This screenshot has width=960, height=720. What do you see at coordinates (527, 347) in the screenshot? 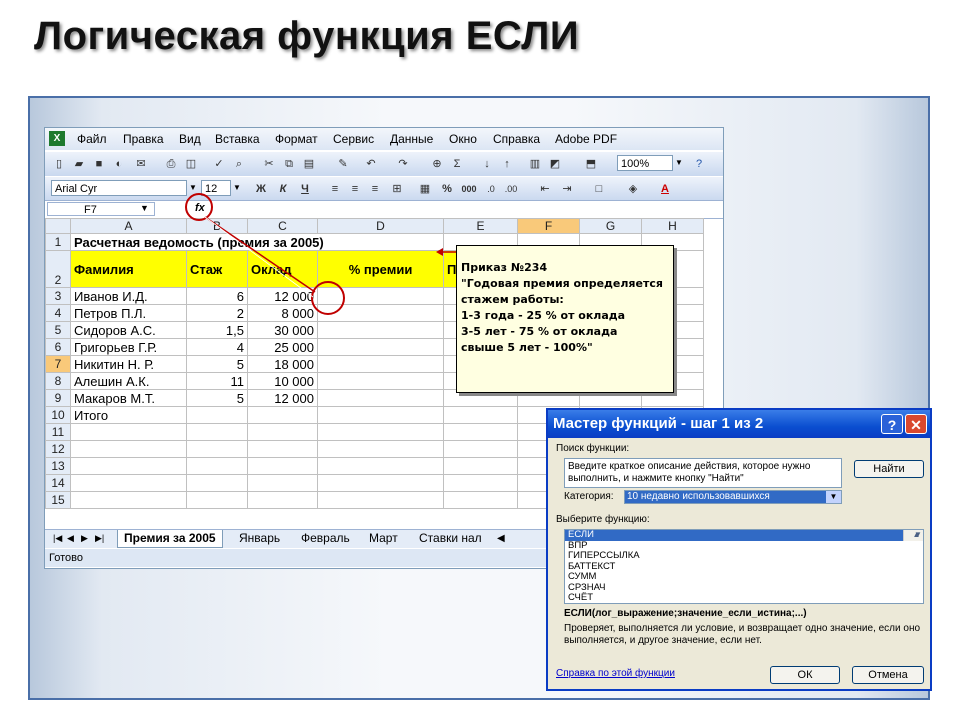
I see `note-line: свыше 5 лет - 100%"` at bounding box center [527, 347].